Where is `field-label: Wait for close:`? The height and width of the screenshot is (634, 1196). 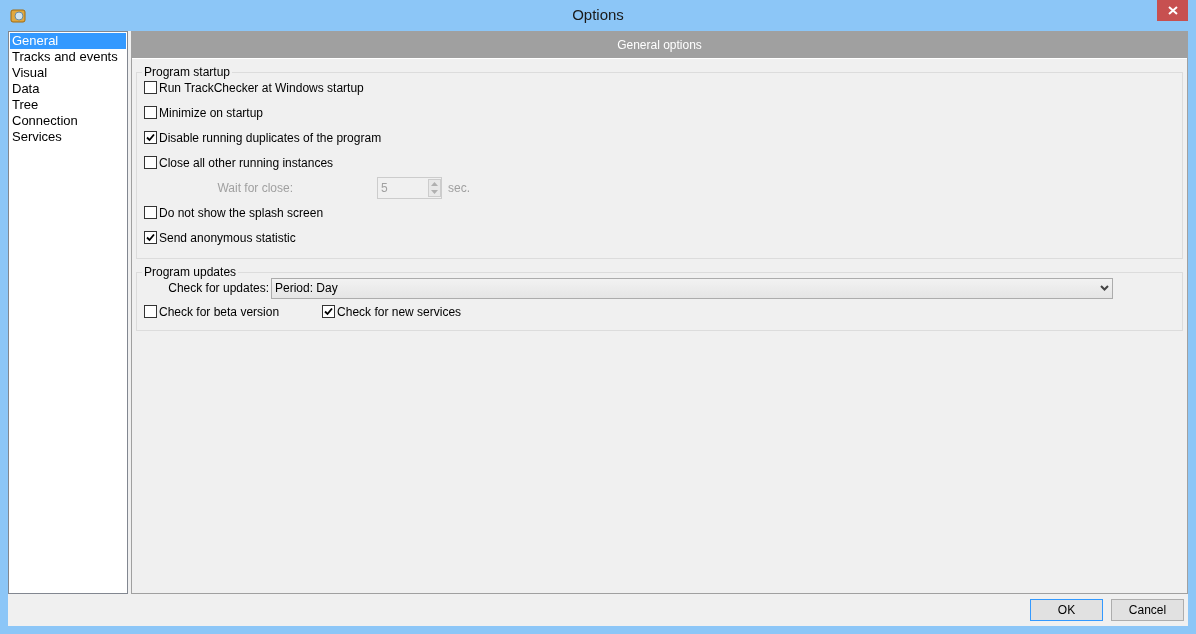
field-label: Wait for close: is located at coordinates (255, 188).